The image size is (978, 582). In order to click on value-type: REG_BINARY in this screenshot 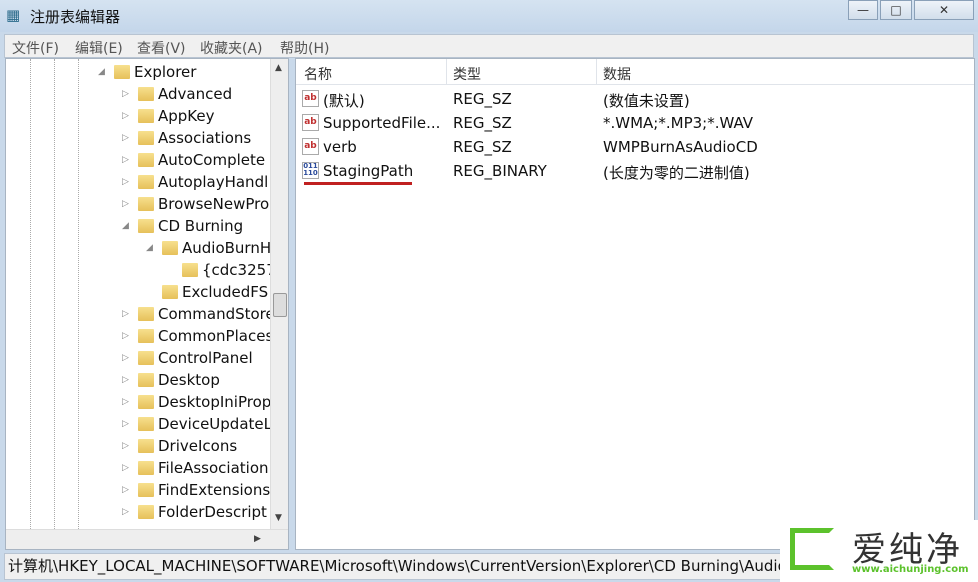, I will do `click(500, 171)`.